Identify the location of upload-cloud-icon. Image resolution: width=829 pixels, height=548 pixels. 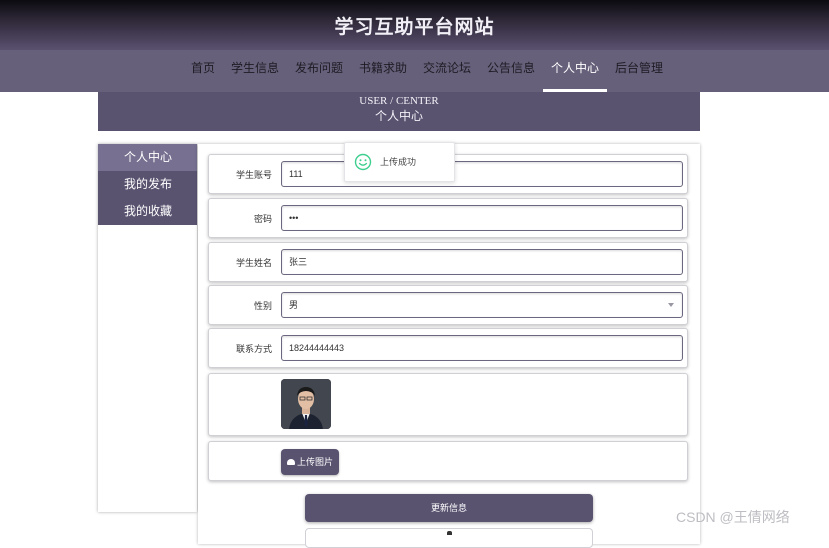
(291, 462).